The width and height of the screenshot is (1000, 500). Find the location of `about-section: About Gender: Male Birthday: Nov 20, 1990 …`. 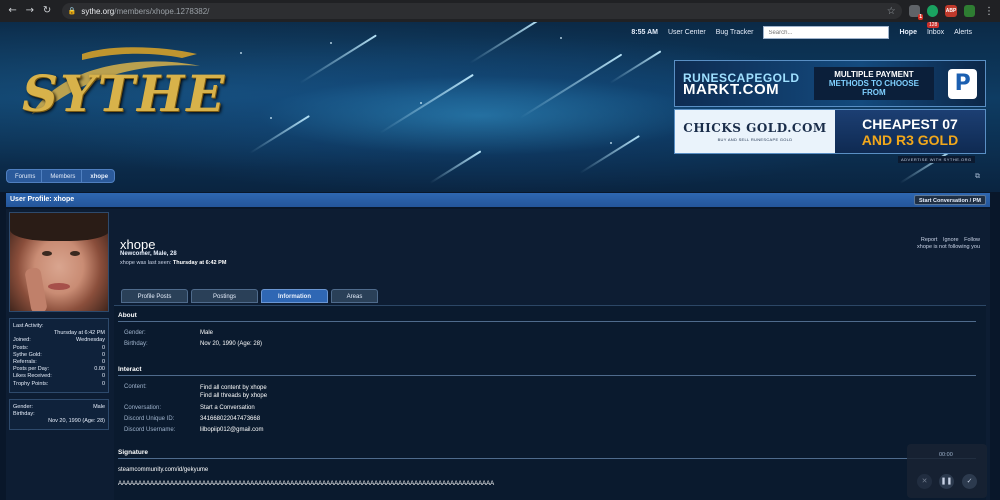

about-section: About Gender: Male Birthday: Nov 20, 1990 … is located at coordinates (547, 329).